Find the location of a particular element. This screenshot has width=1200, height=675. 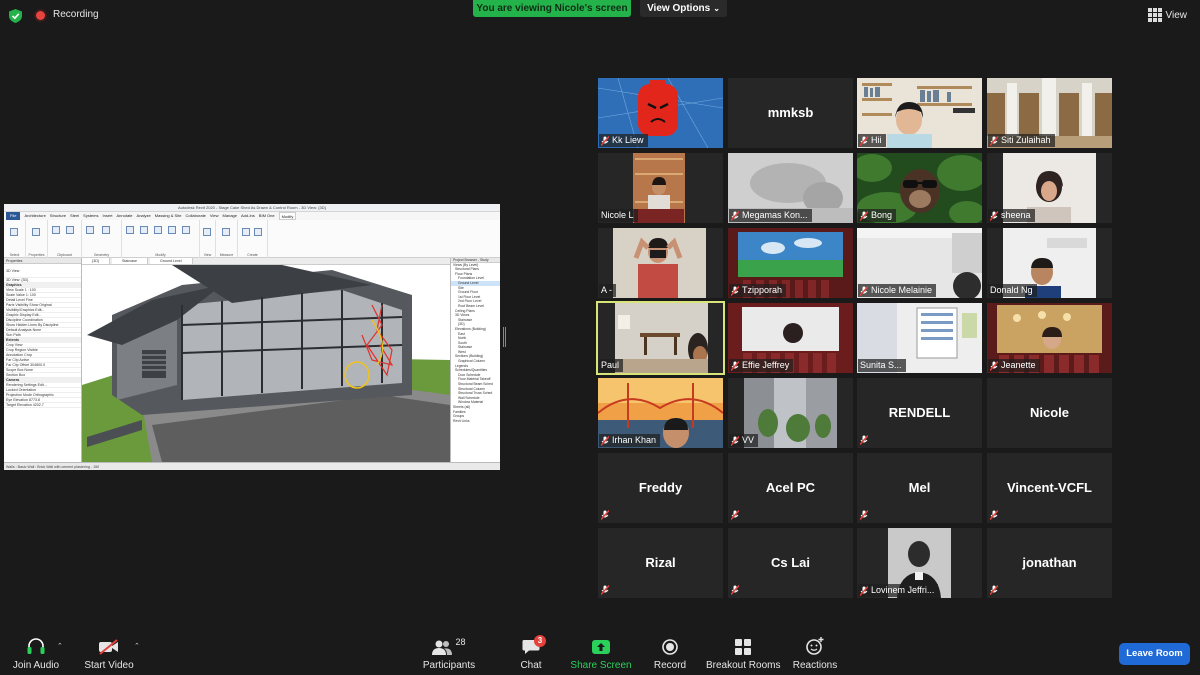

participant-tile: Nicole Melainie is located at coordinates (919, 263).